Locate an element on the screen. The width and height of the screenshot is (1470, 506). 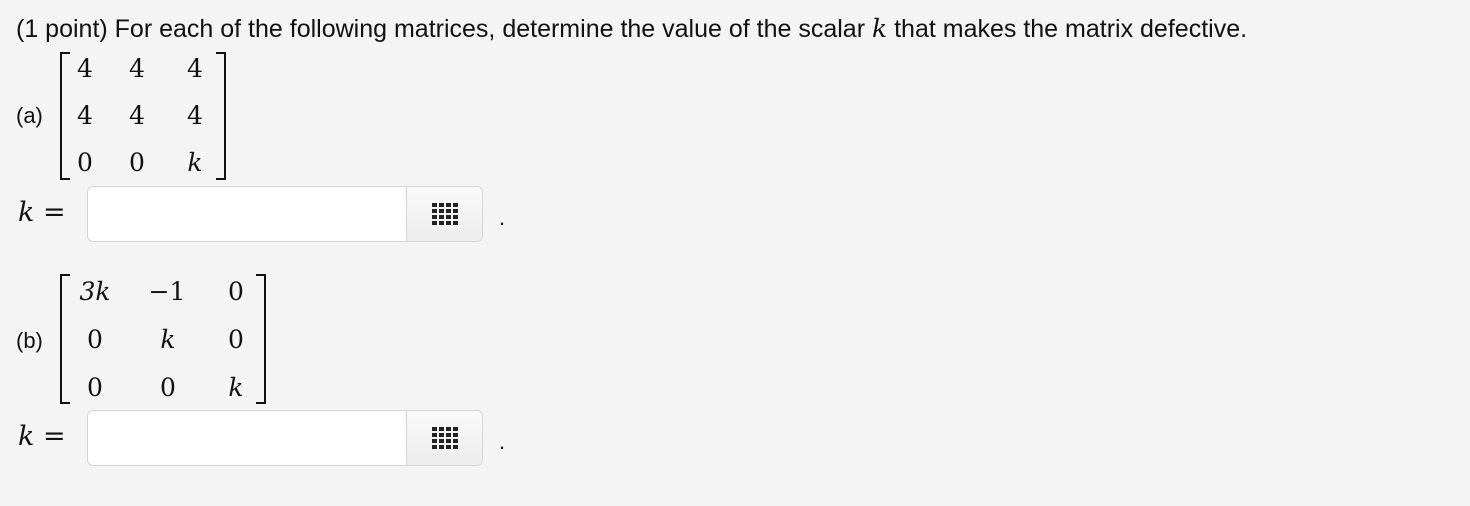
matrix-b-cell-2-1: 0 is located at coordinates (168, 387).